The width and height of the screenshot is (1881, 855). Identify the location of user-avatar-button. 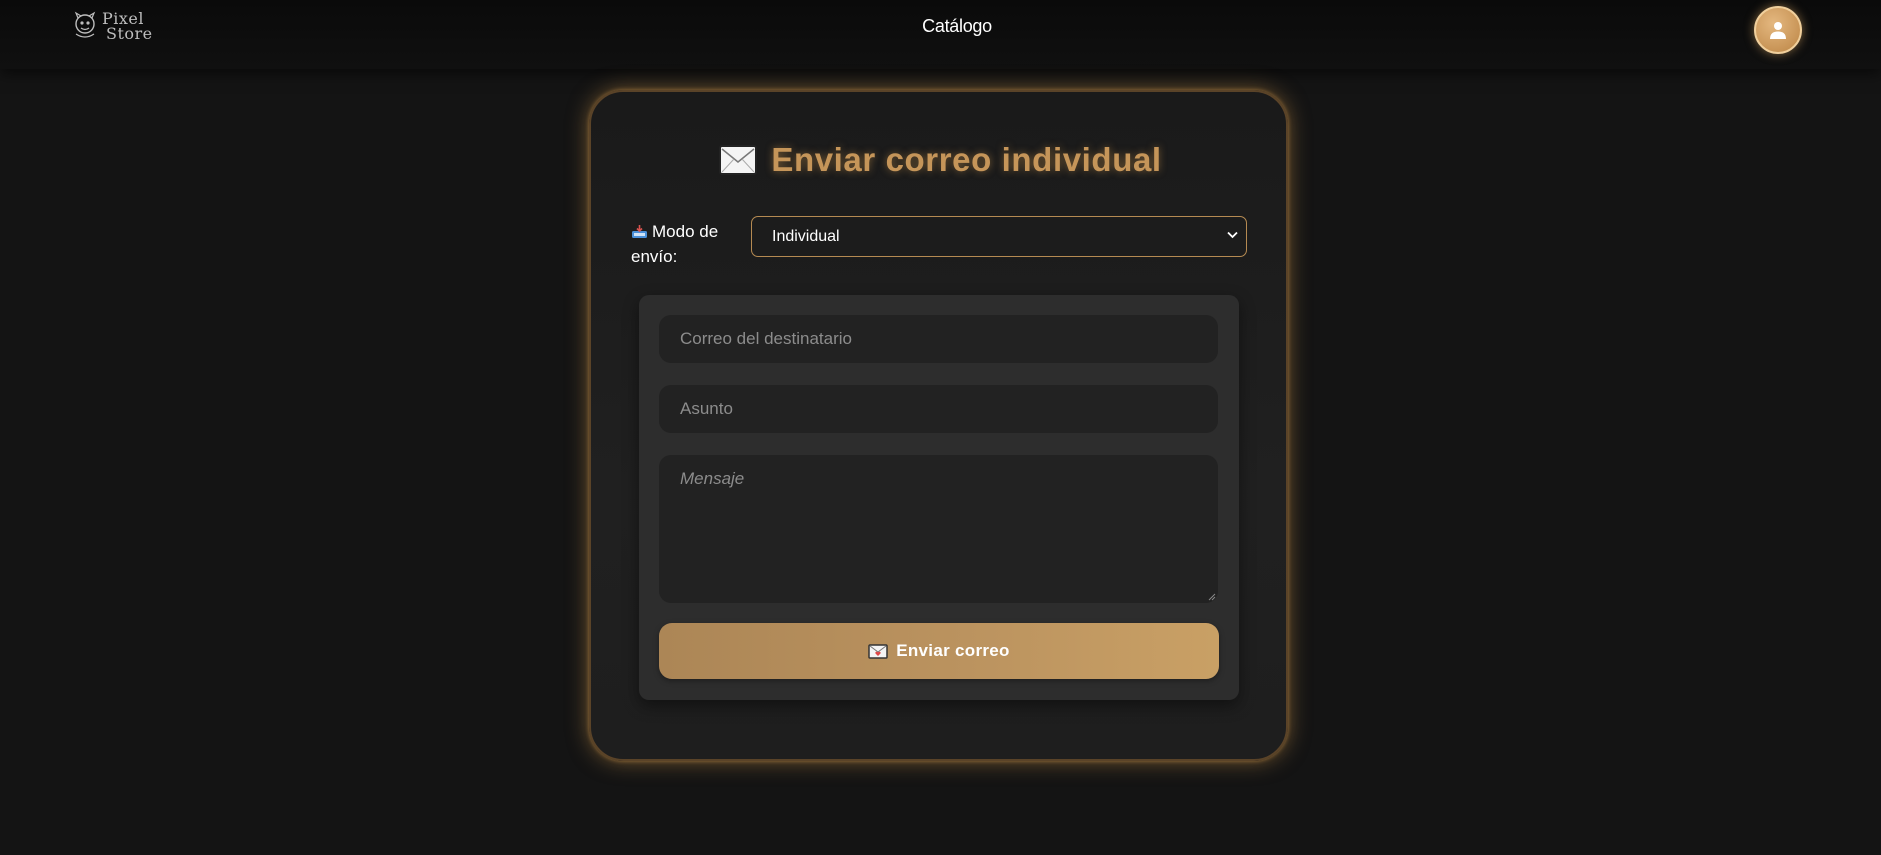
(1778, 30).